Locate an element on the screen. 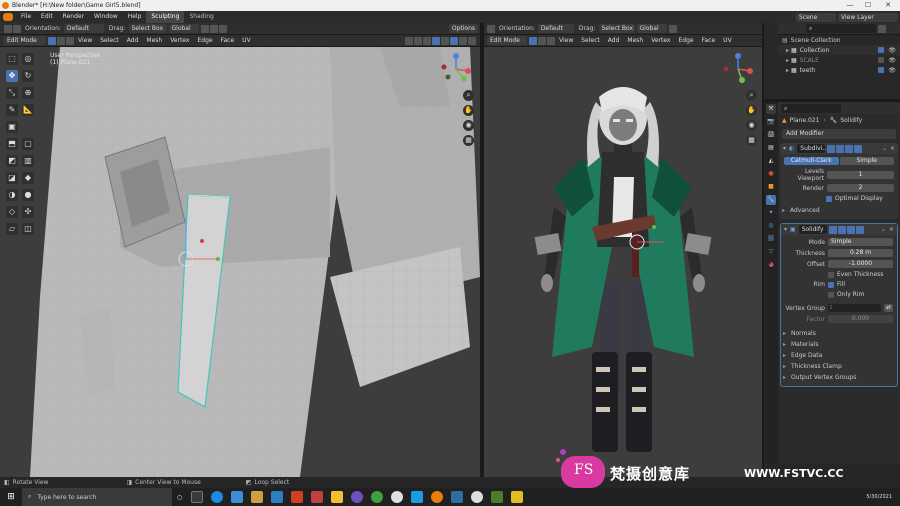 Image resolution: width=900 pixels, height=506 pixels. modifier-header: ▾ ◐ Subdivi... ⌄ ✕ is located at coordinates (839, 148).